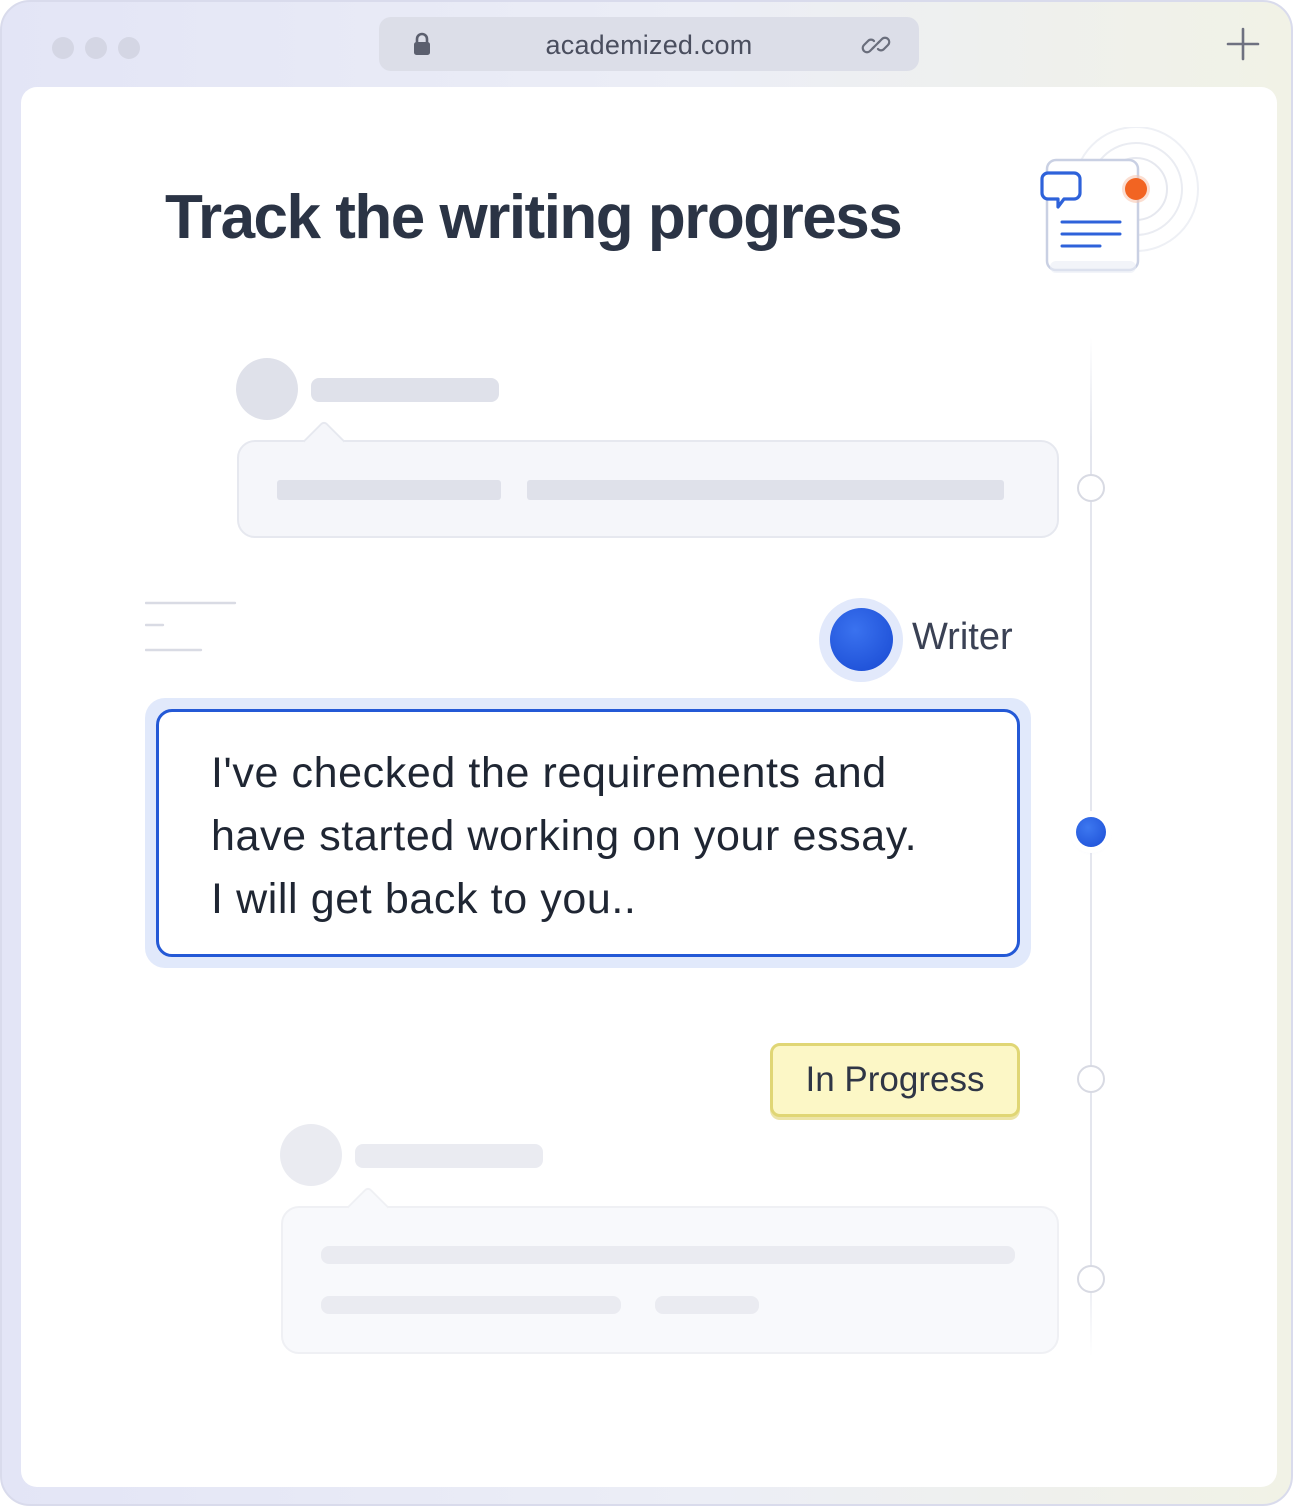 The height and width of the screenshot is (1506, 1293). Describe the element at coordinates (861, 639) in the screenshot. I see `writer-avatar` at that location.